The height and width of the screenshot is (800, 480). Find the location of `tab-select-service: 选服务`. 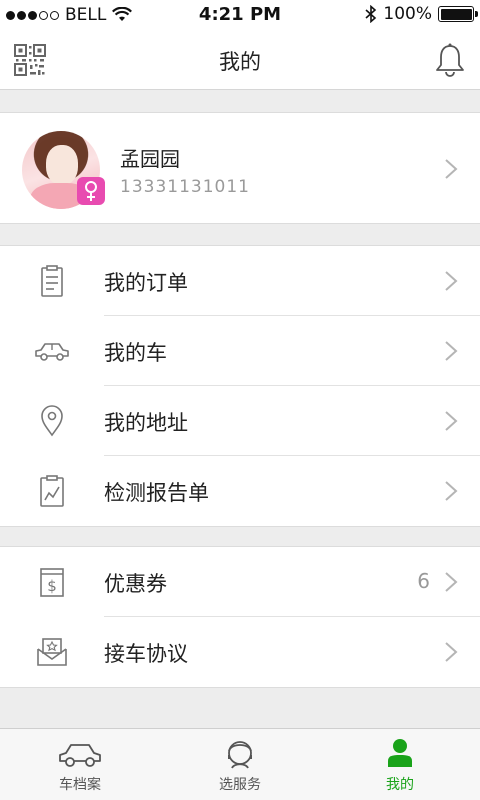

tab-select-service: 选服务 is located at coordinates (240, 764).